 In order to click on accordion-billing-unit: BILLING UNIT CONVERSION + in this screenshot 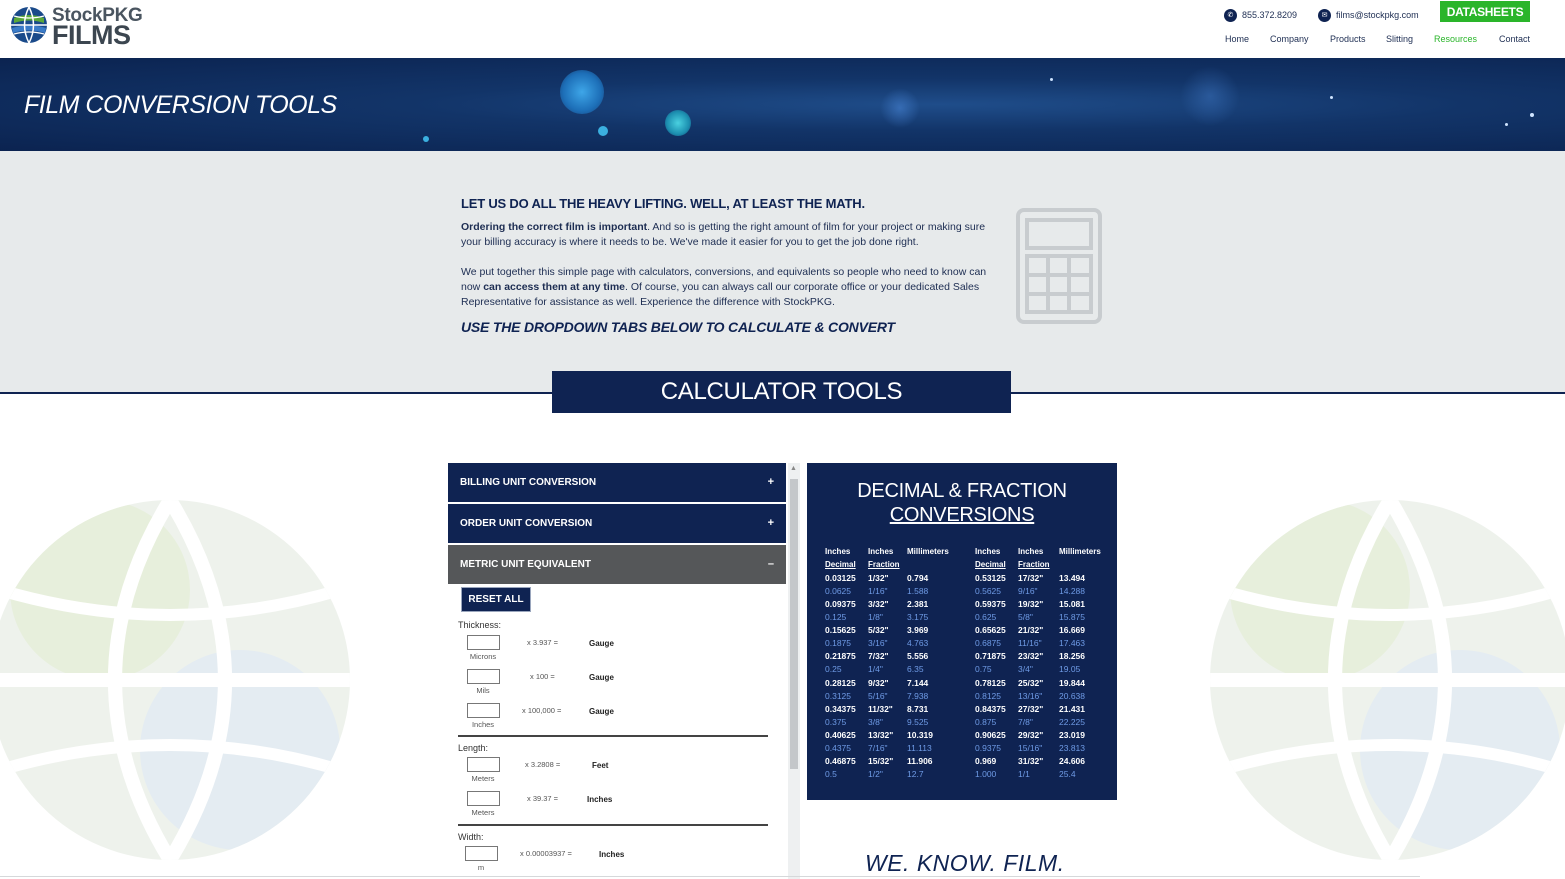, I will do `click(617, 482)`.